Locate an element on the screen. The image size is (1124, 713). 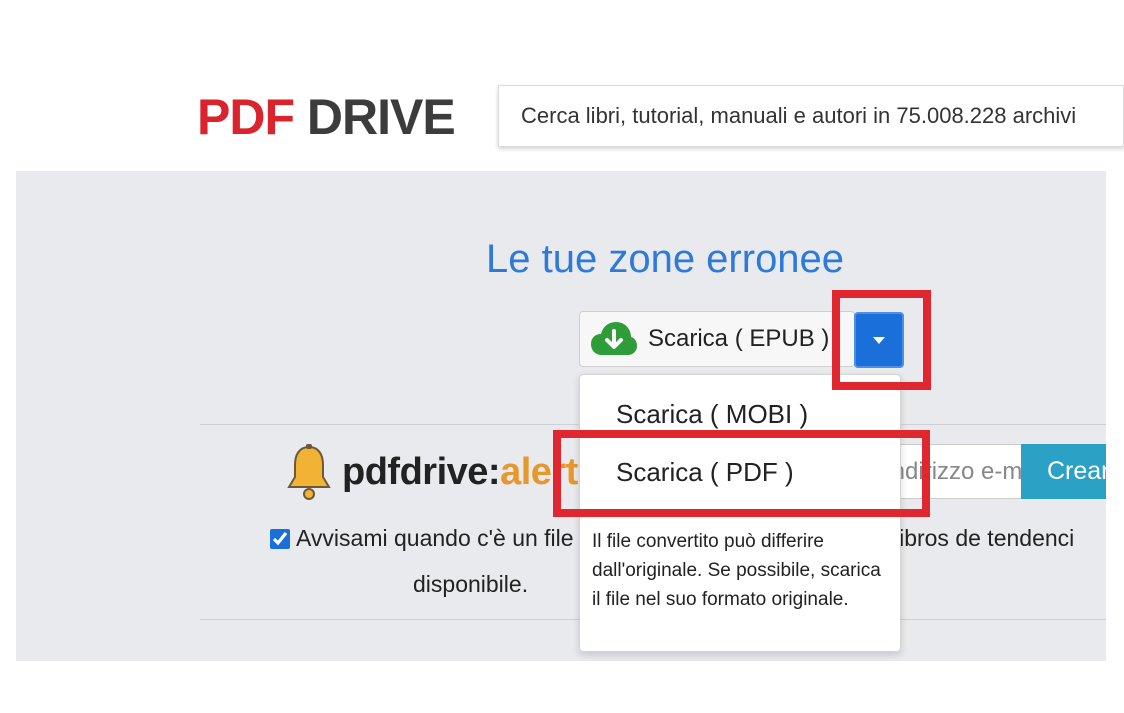
logo-drive: DRIVE is located at coordinates (381, 117).